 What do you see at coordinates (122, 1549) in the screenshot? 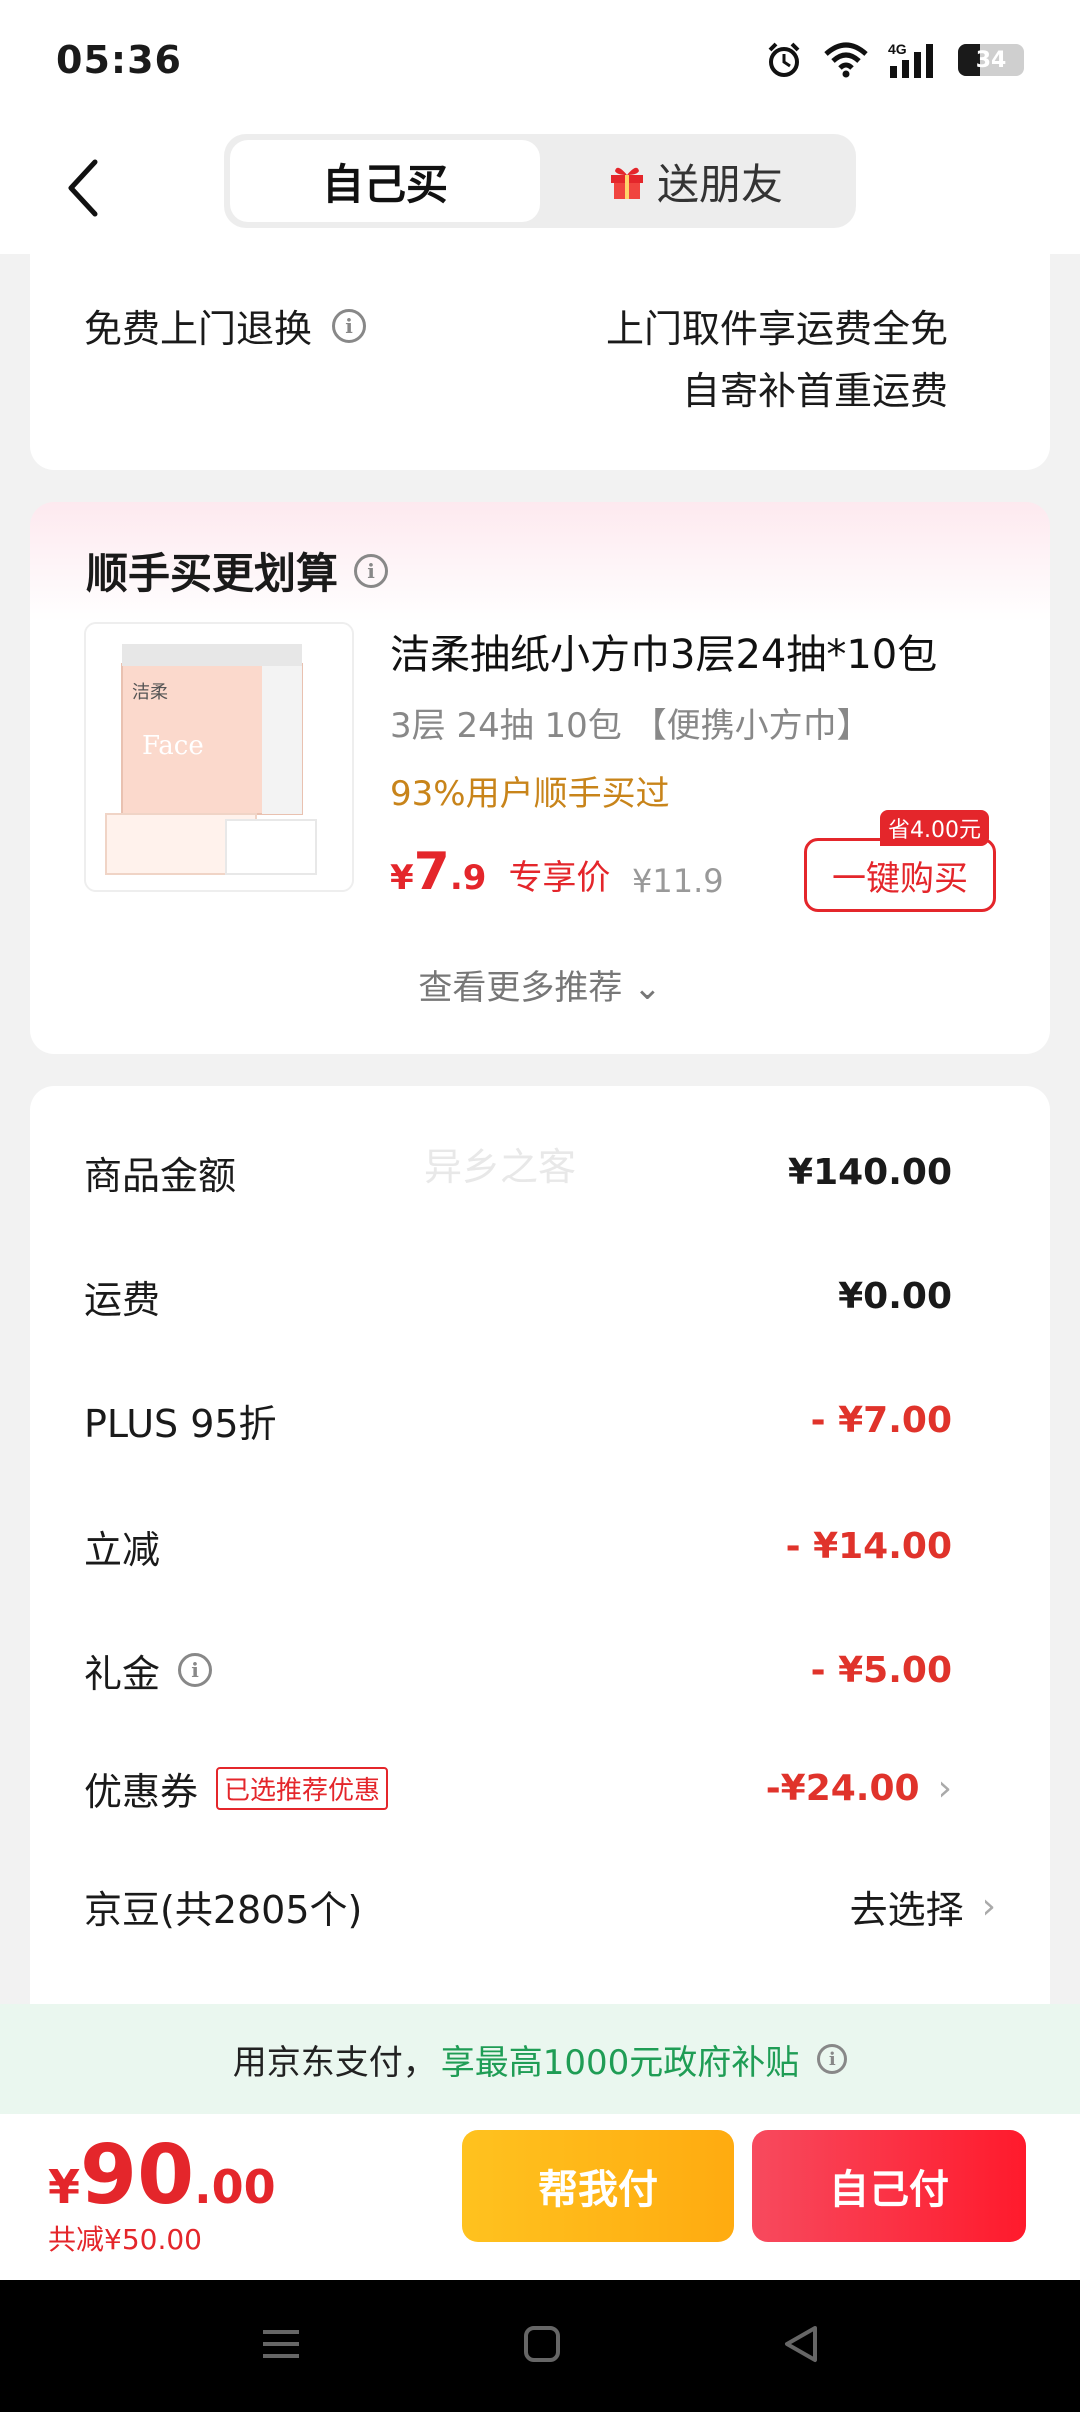
I see `fee-label: 立减` at bounding box center [122, 1549].